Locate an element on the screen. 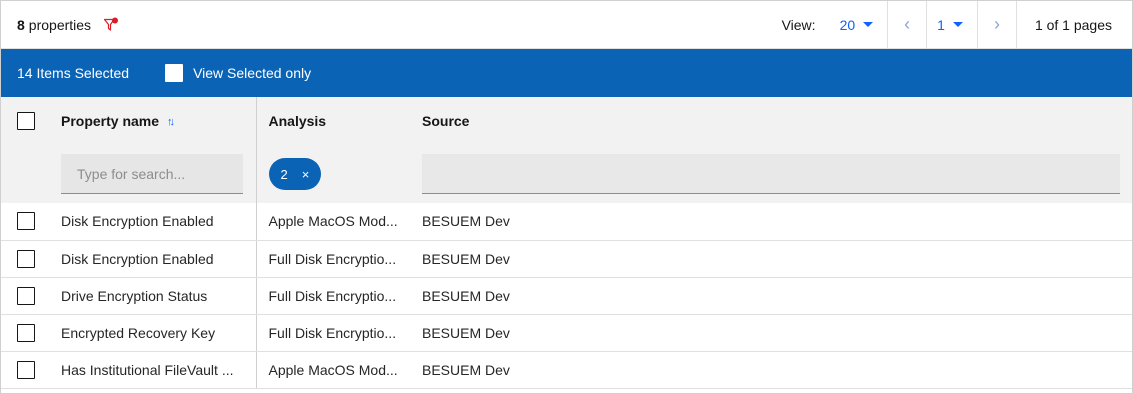  page-size-value: 20 is located at coordinates (847, 24).